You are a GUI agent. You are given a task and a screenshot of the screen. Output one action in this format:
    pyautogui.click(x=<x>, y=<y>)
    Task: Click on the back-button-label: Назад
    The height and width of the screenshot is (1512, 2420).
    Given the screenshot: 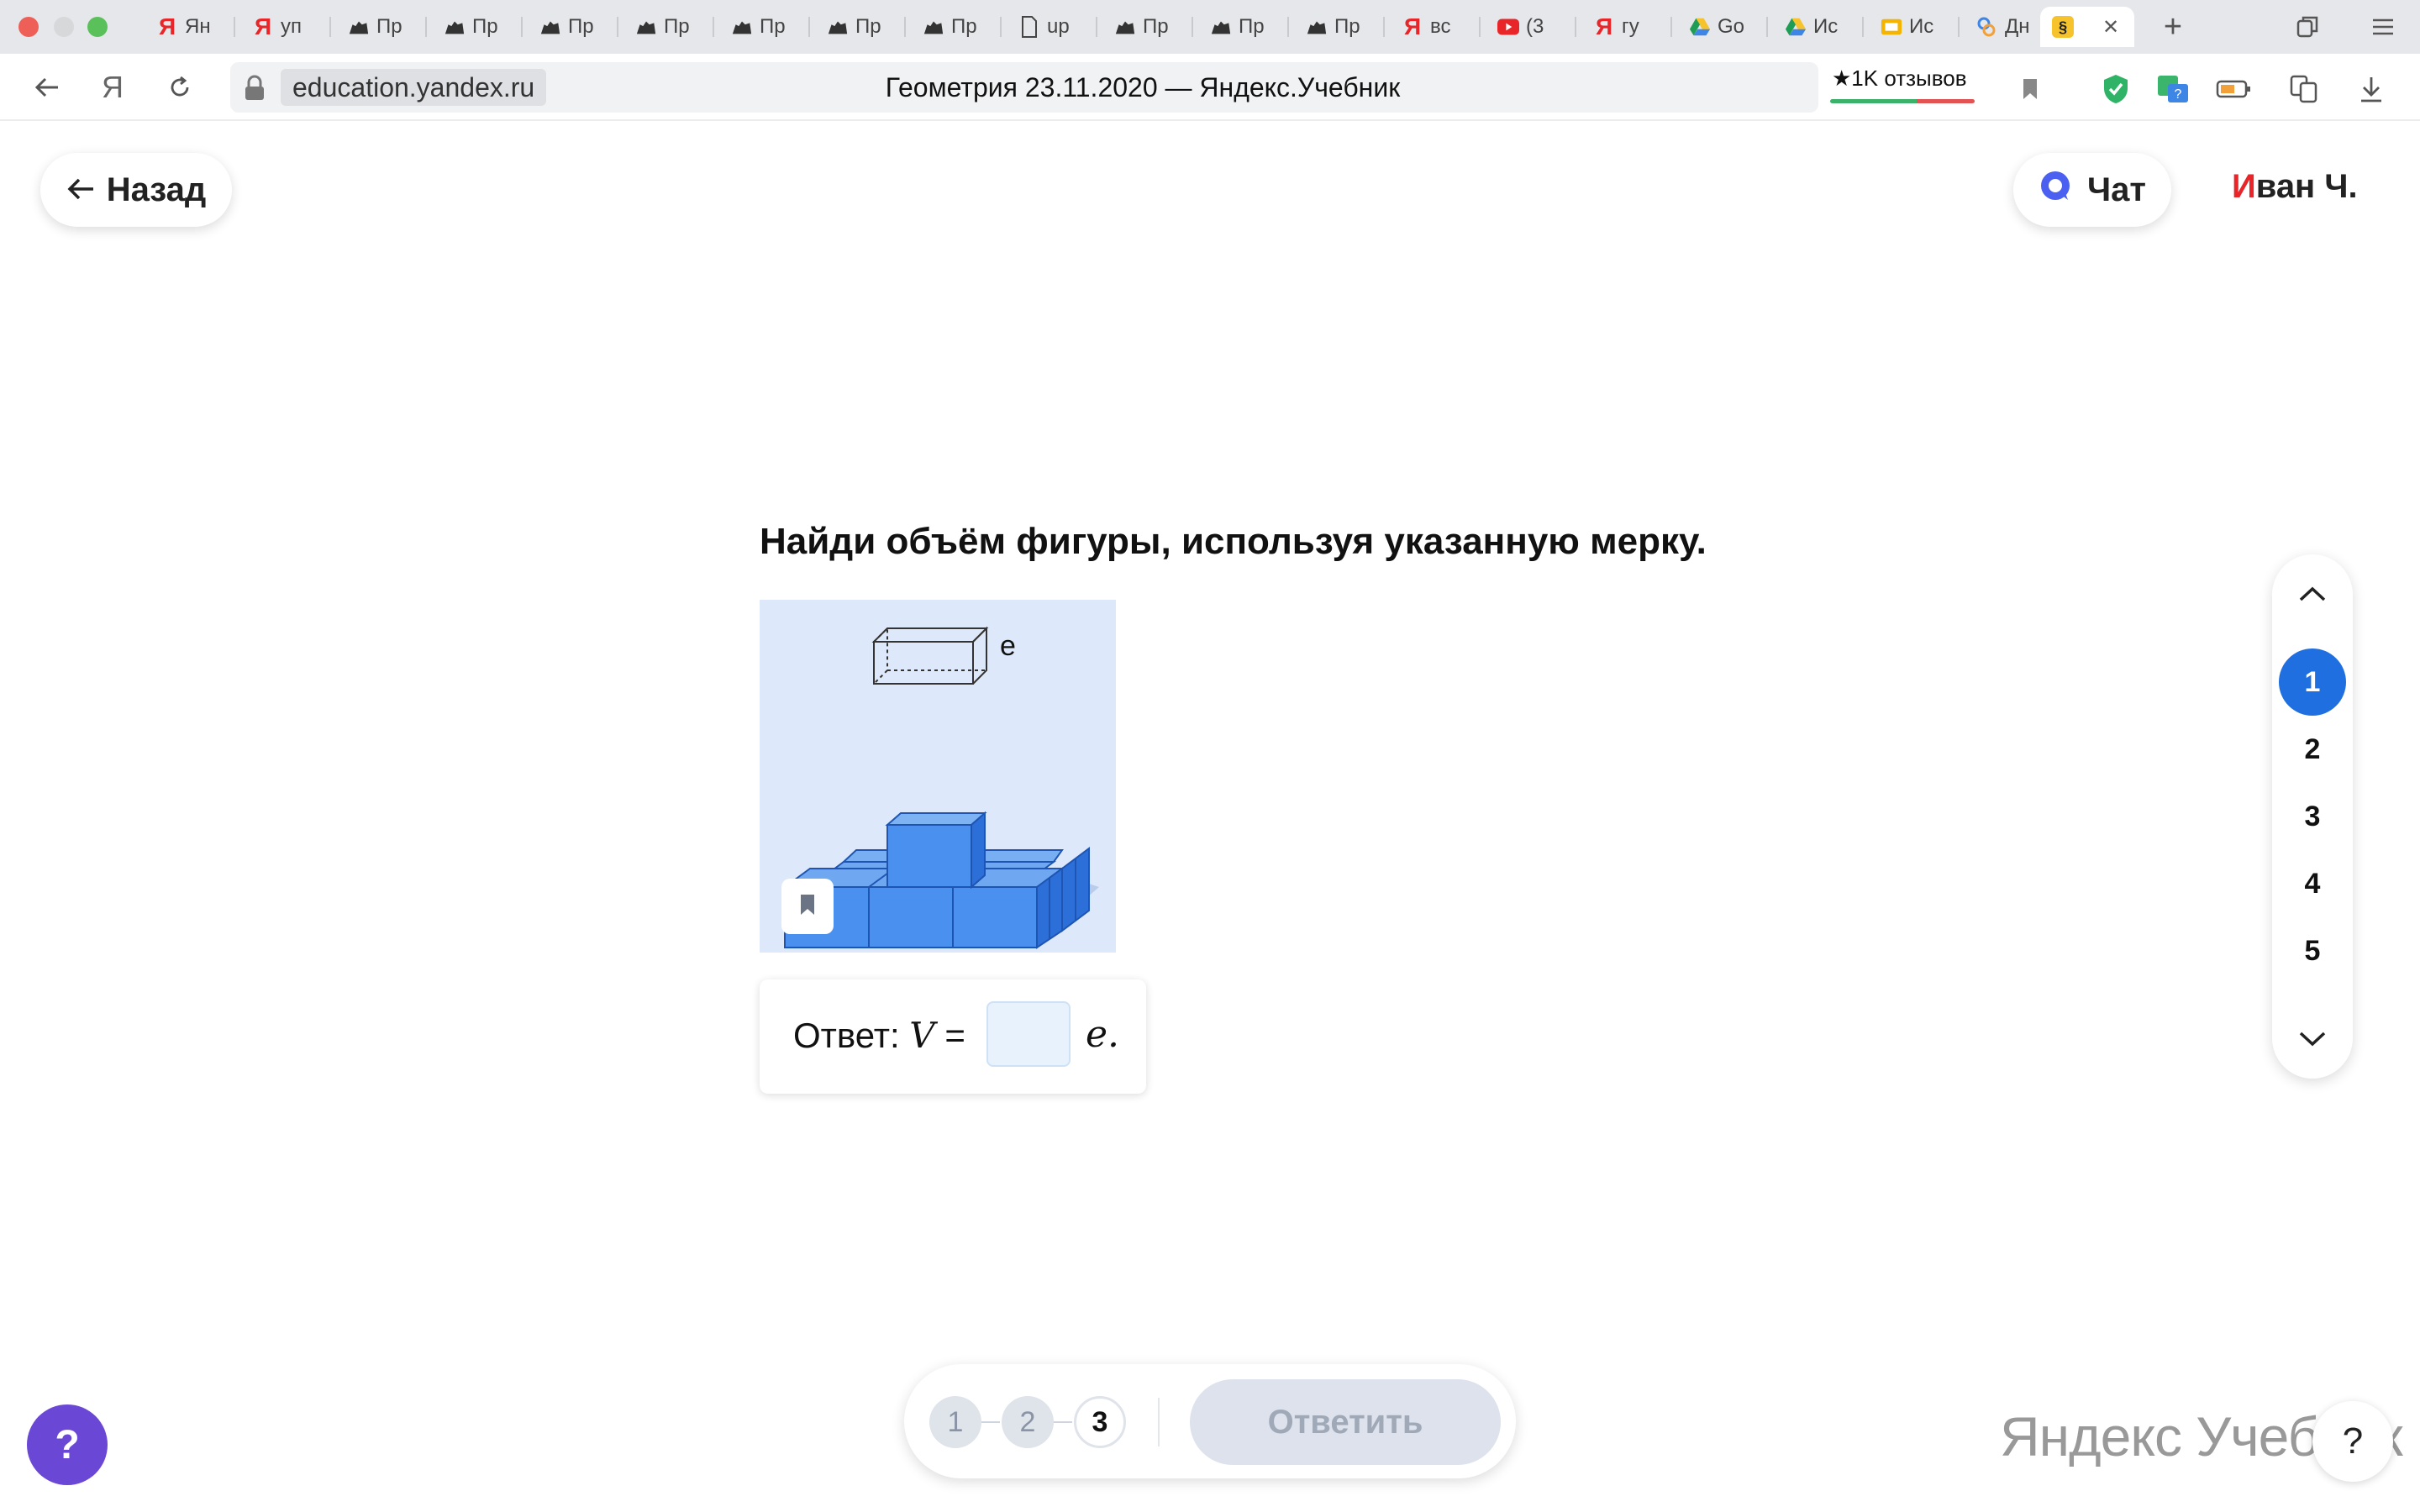 What is the action you would take?
    pyautogui.click(x=157, y=189)
    